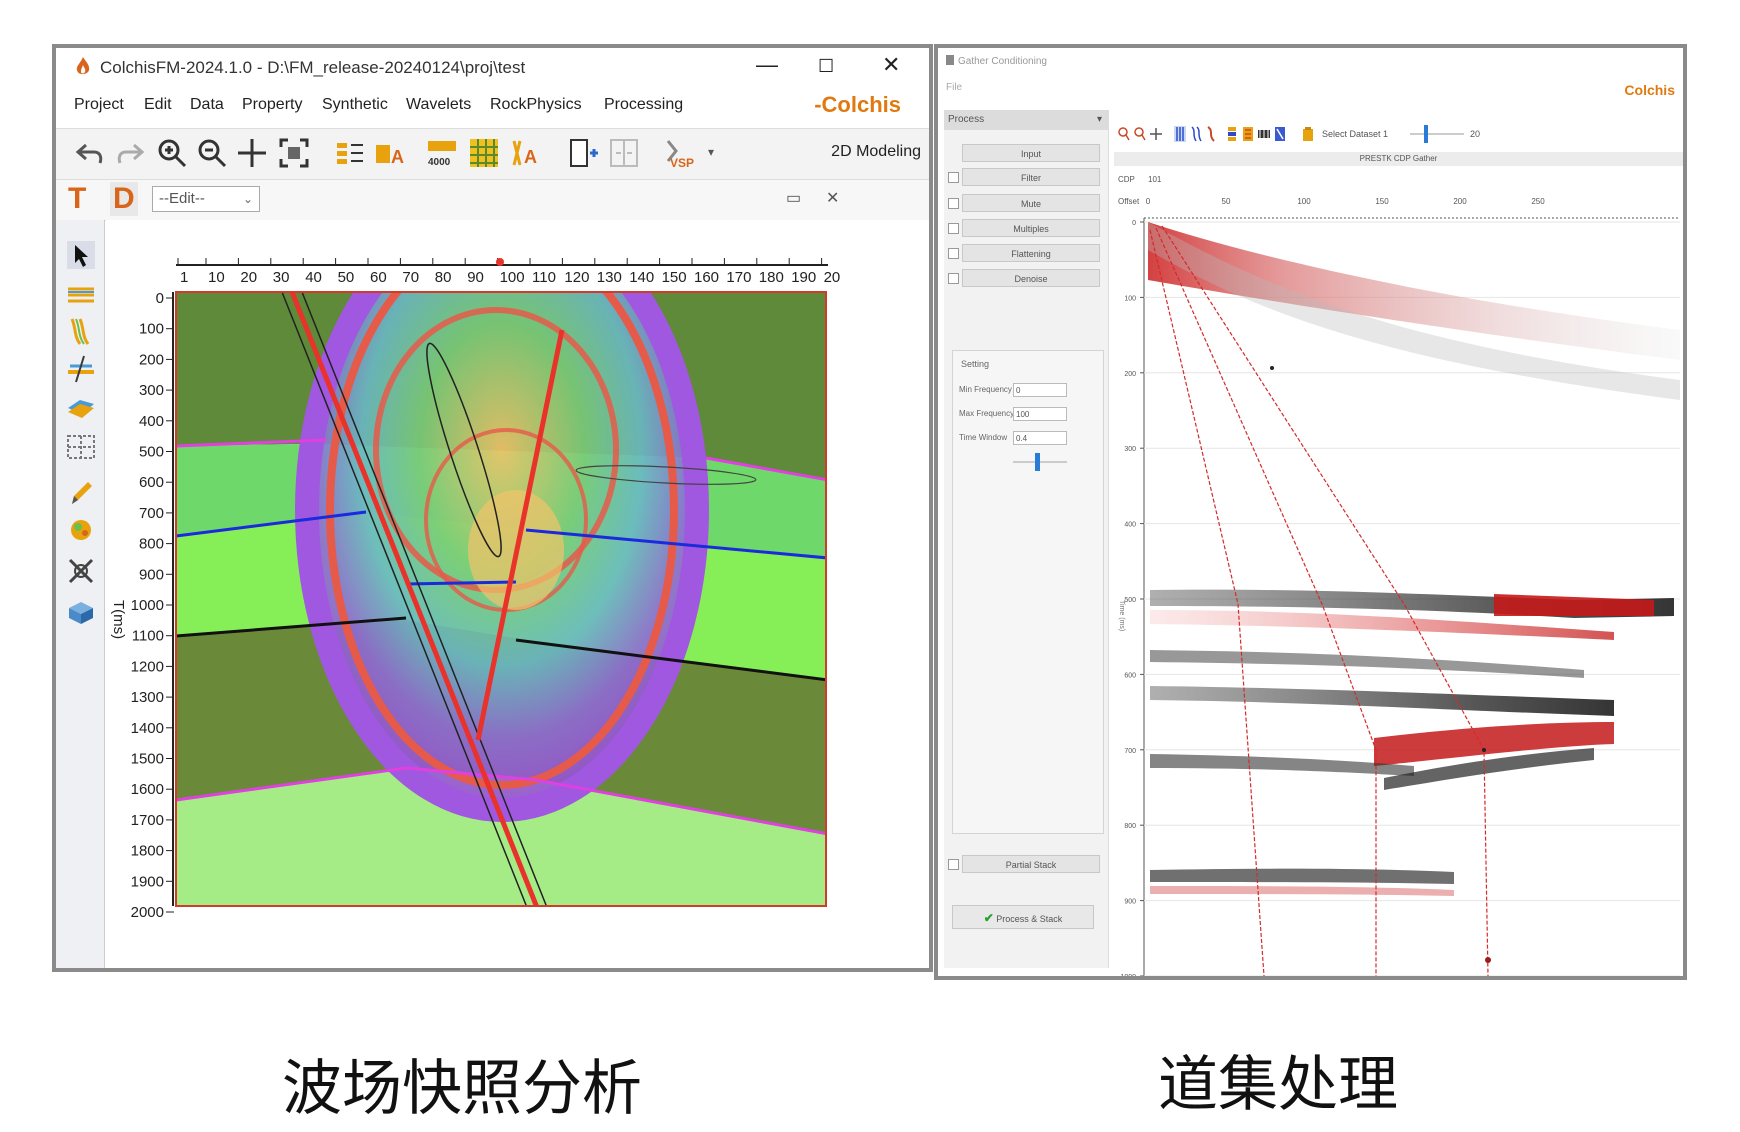  I want to click on offset-tick-label: 150, so click(1382, 201).